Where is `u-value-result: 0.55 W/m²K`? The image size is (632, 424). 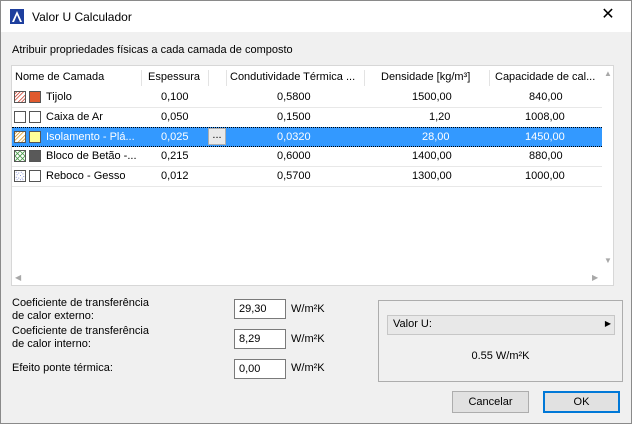 u-value-result: 0.55 W/m²K is located at coordinates (500, 356).